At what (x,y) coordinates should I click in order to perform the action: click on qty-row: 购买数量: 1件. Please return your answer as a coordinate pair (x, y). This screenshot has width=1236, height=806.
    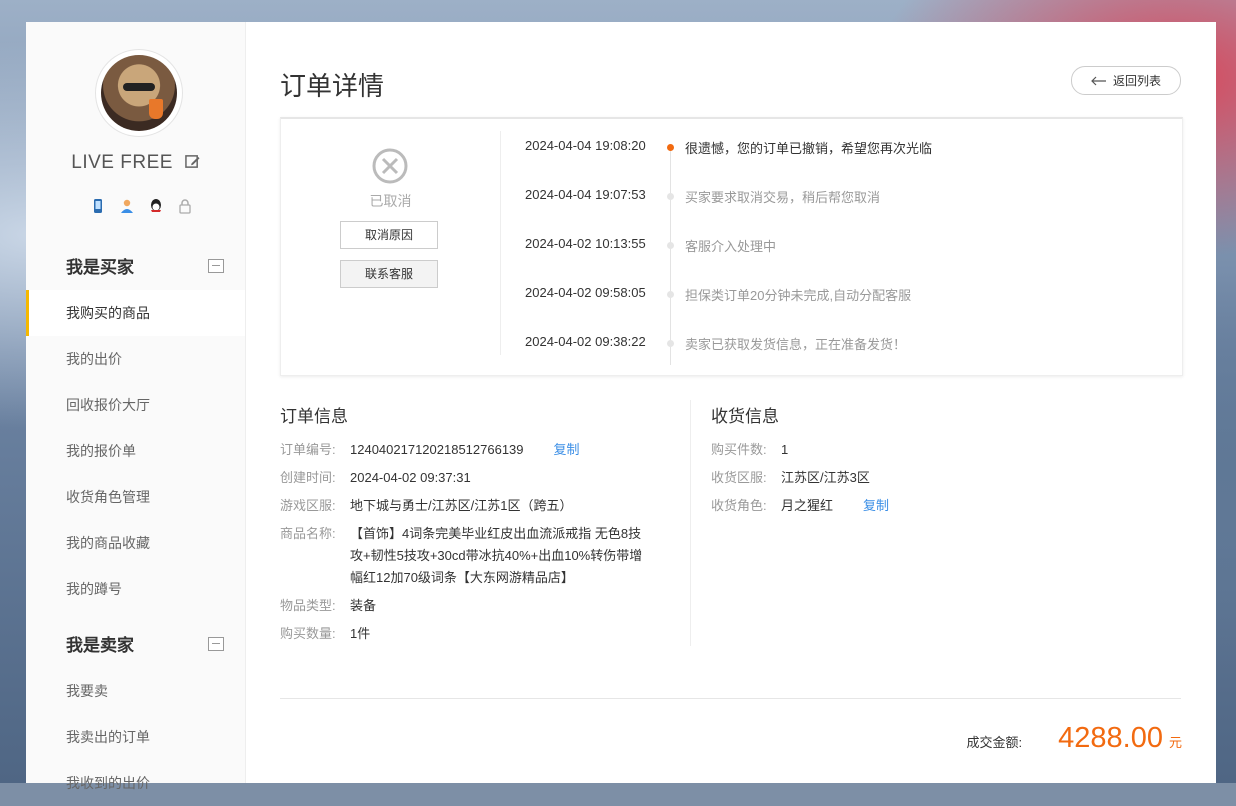
    Looking at the image, I should click on (325, 634).